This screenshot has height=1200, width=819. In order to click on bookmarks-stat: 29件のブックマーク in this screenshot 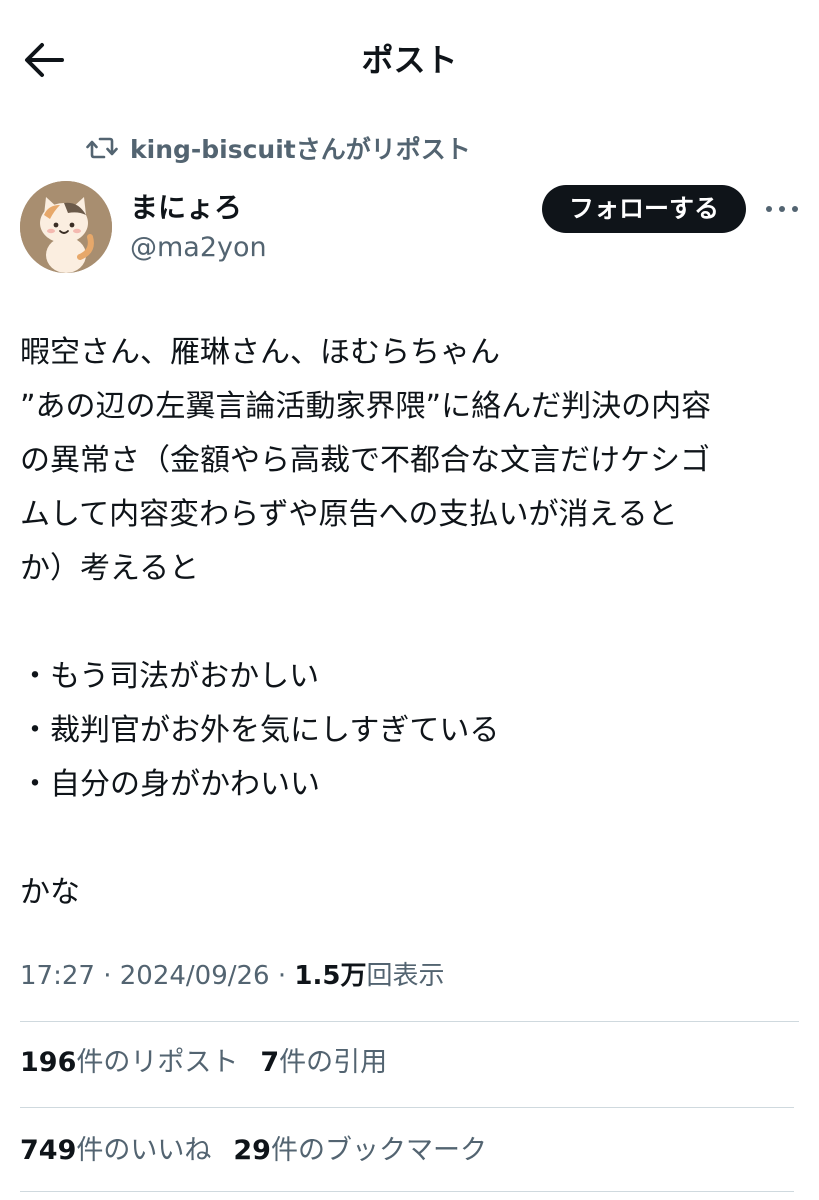, I will do `click(360, 1150)`.